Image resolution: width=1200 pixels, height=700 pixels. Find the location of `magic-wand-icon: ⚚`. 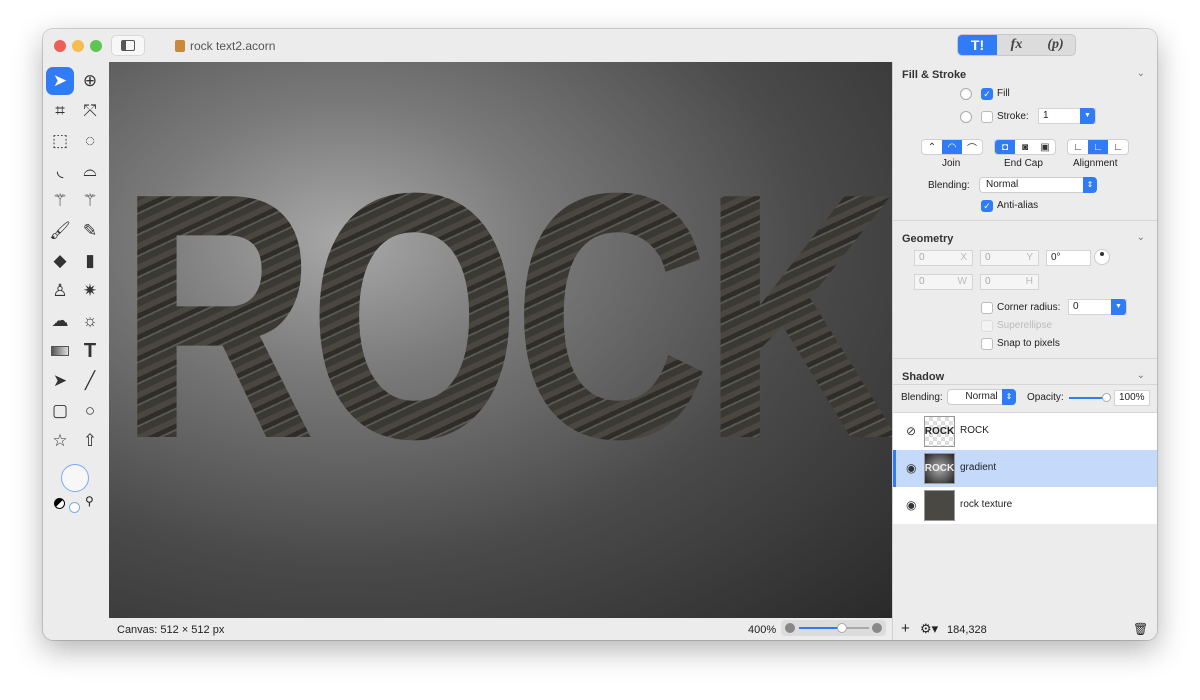

magic-wand-icon: ⚚ is located at coordinates (60, 201).